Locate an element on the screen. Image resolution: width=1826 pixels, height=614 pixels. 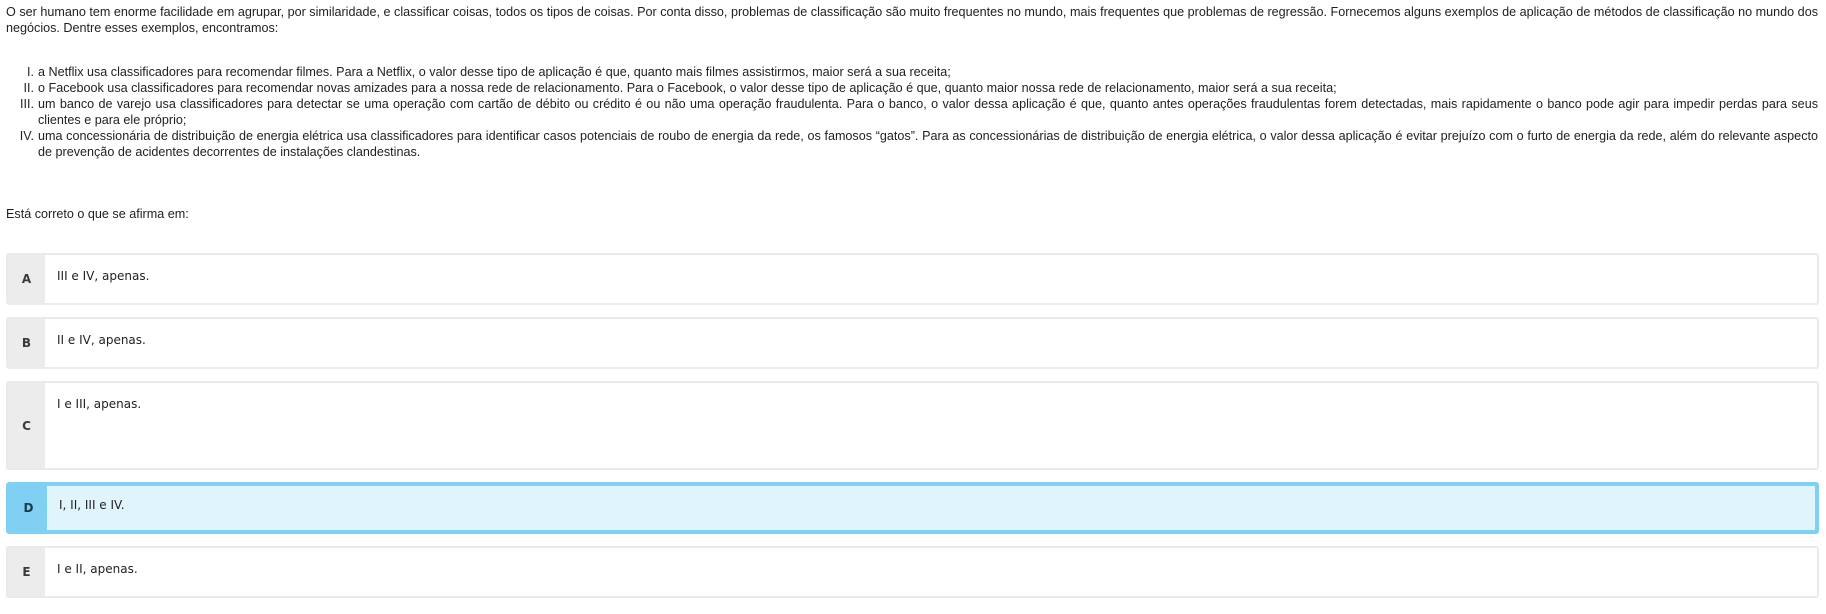
option-text: II e IV, apenas. is located at coordinates (101, 340).